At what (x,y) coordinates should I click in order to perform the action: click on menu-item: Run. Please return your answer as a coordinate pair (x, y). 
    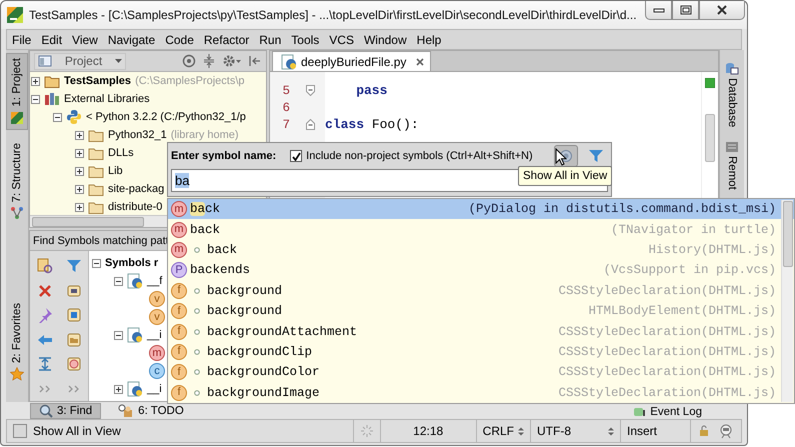
    Looking at the image, I should click on (270, 39).